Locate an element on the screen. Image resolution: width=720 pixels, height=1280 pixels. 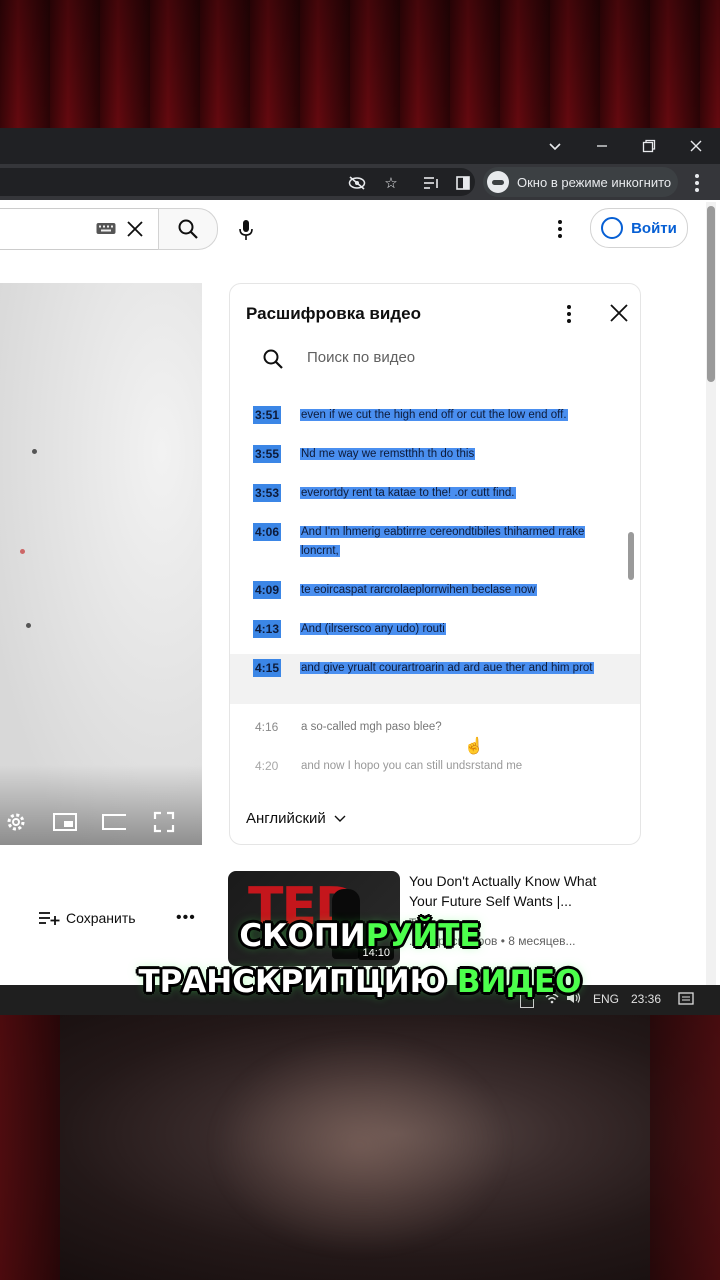
browser-titlebar is located at coordinates (360, 146).